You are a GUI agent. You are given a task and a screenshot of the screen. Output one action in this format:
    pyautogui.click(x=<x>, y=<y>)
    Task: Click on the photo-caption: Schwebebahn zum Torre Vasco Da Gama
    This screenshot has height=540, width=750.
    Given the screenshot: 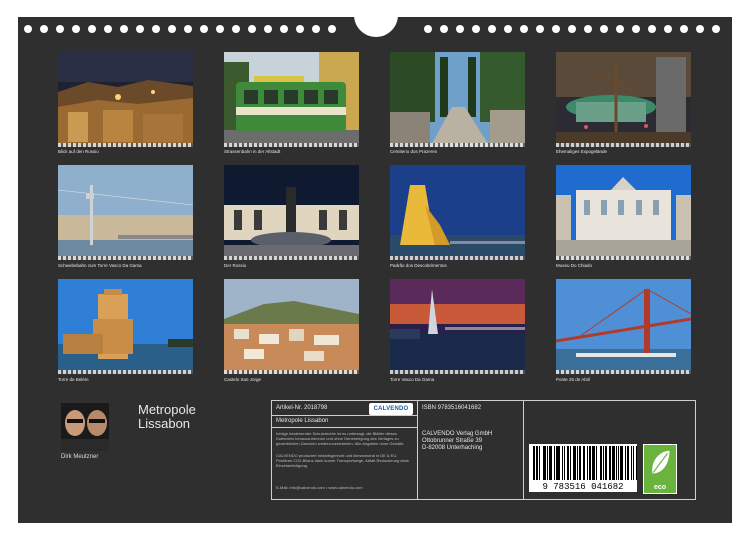 What is the action you would take?
    pyautogui.click(x=100, y=265)
    